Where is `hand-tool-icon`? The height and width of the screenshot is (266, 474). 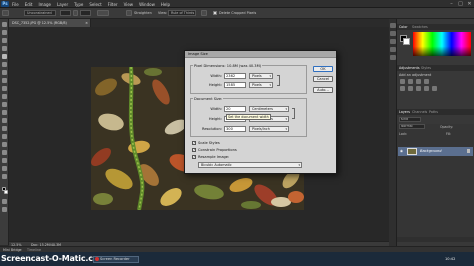
hand-tool-icon is located at coordinates (4, 168).